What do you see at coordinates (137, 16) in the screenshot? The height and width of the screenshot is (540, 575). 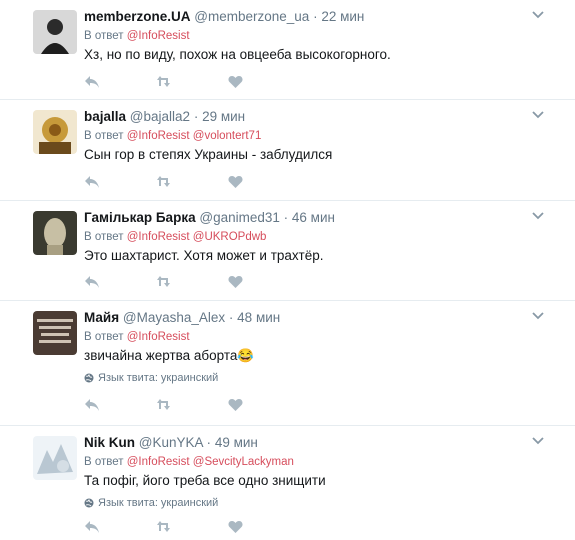 I see `fullname: memberzone.UA` at bounding box center [137, 16].